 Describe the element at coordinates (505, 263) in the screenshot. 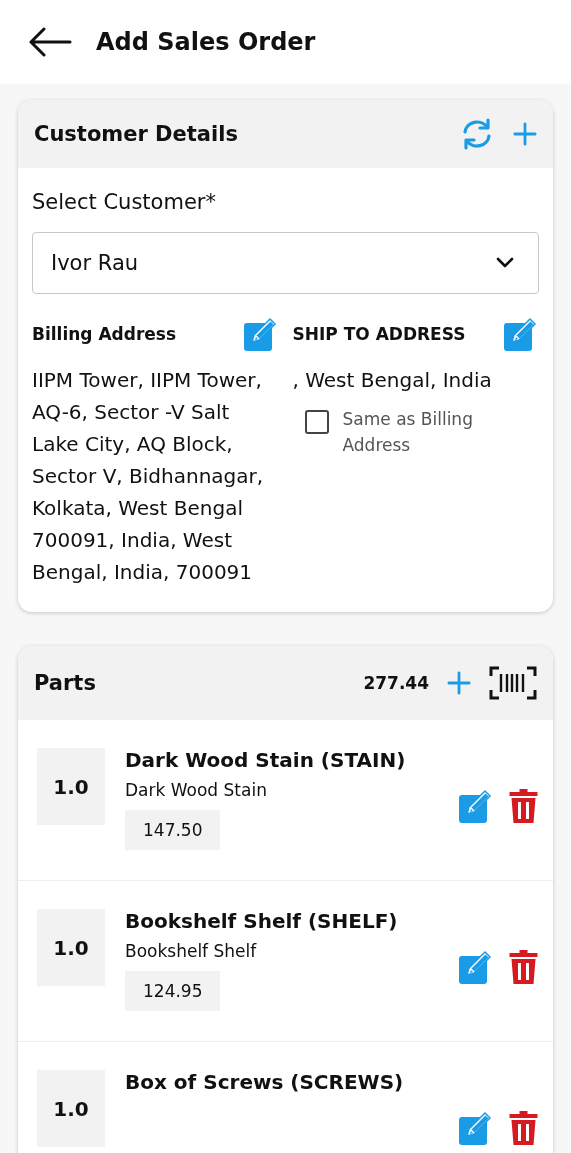

I see `chevron-down-icon` at that location.